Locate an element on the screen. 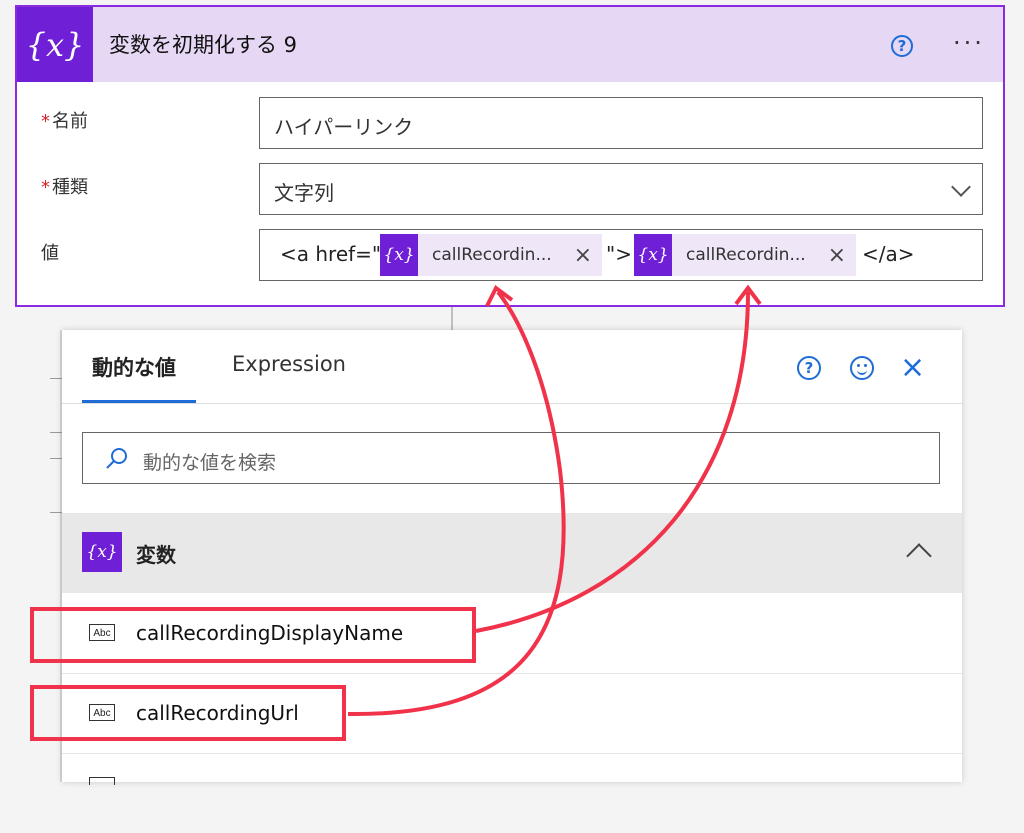 The height and width of the screenshot is (833, 1024). type-value: 文字列 is located at coordinates (304, 193).